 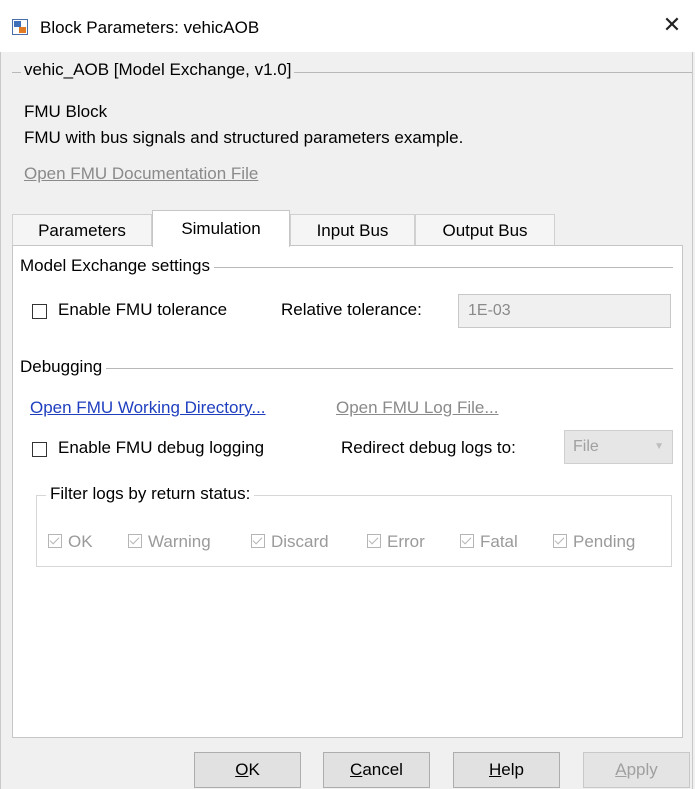 What do you see at coordinates (485, 230) in the screenshot?
I see `tab-output-bus: Output Bus` at bounding box center [485, 230].